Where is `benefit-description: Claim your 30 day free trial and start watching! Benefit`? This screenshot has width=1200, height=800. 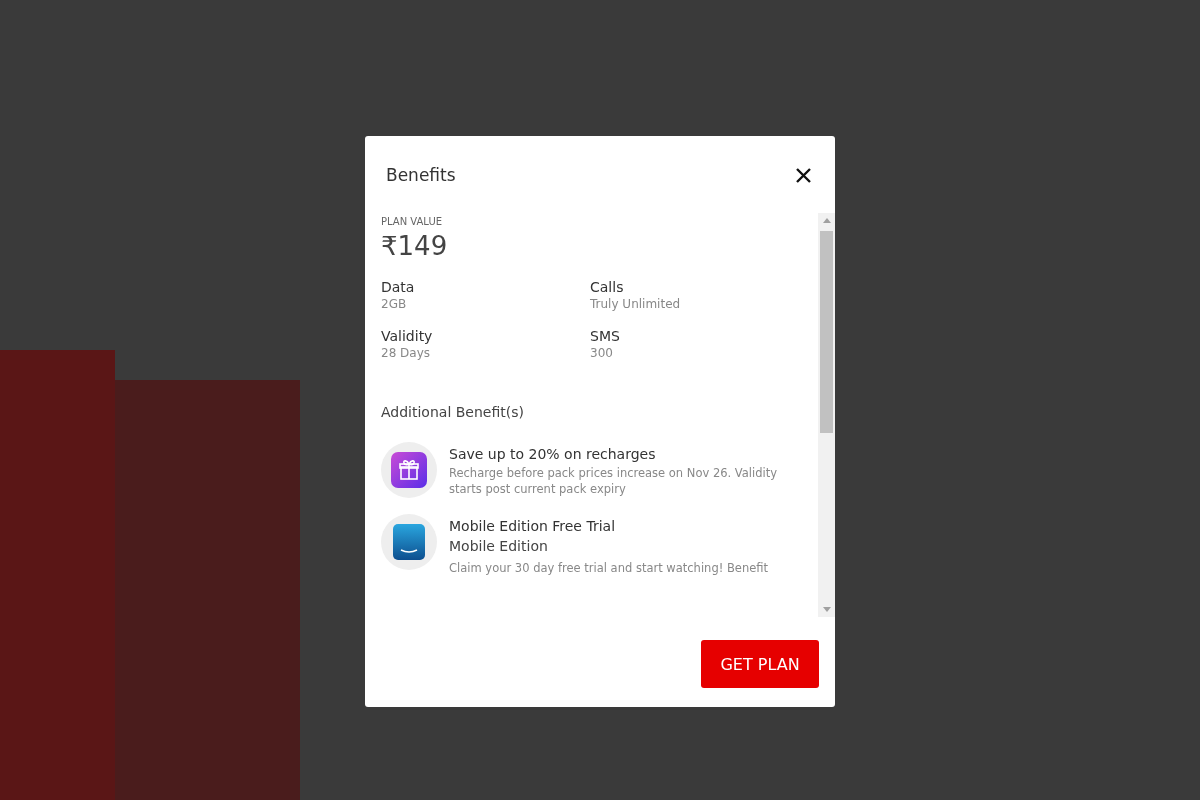 benefit-description: Claim your 30 day free trial and start watching! Benefit is located at coordinates (609, 567).